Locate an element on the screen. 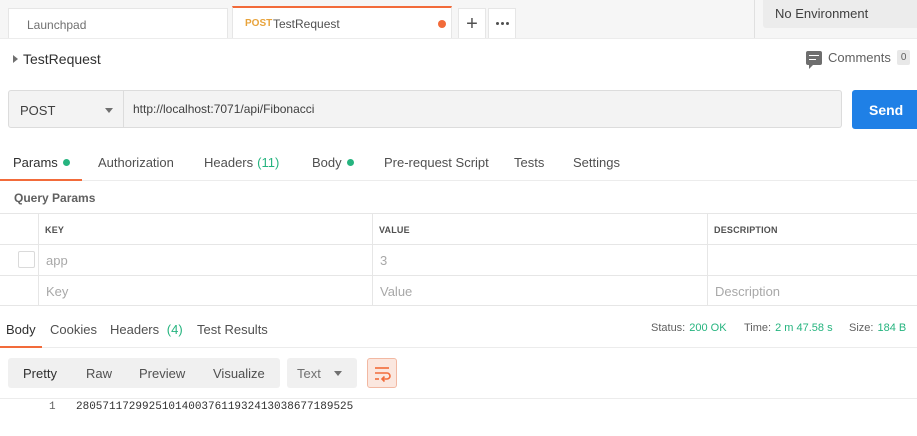  tab-launchpad: Launchpad is located at coordinates (118, 23).